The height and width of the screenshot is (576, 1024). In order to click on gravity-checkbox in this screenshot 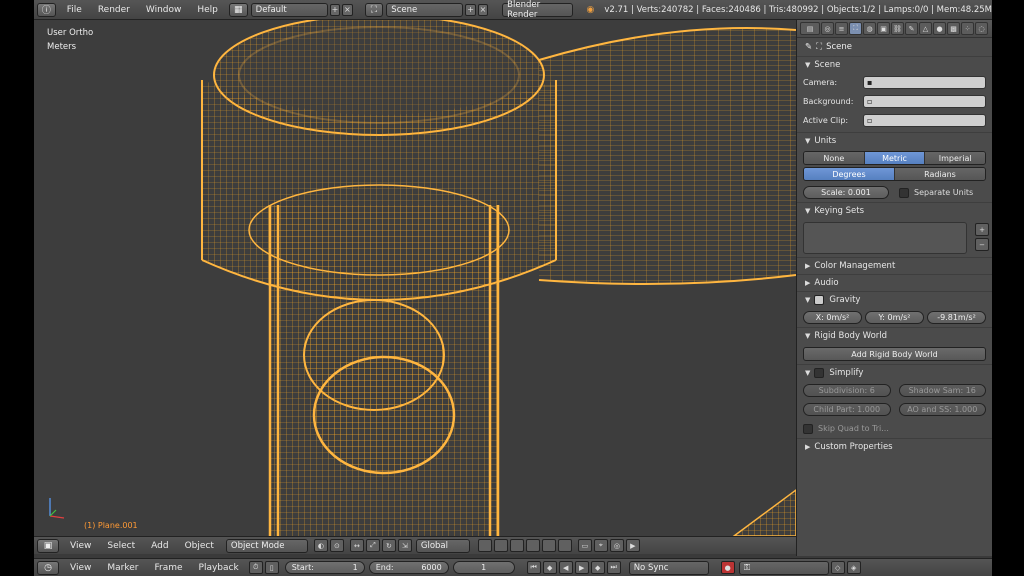, I will do `click(819, 300)`.